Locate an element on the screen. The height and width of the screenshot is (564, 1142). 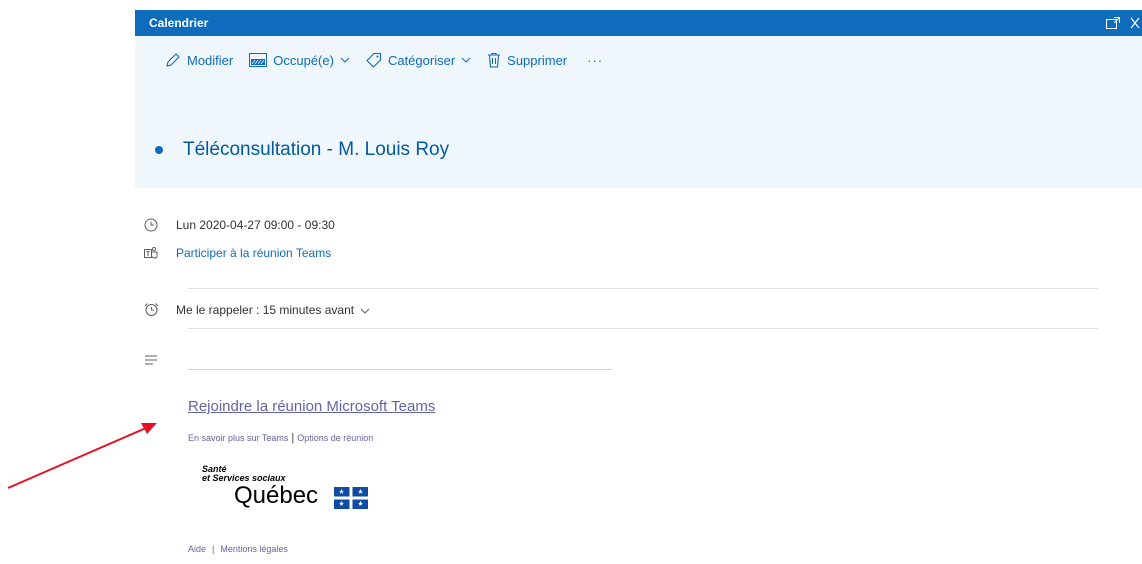
edit-button: Modifier is located at coordinates (199, 60).